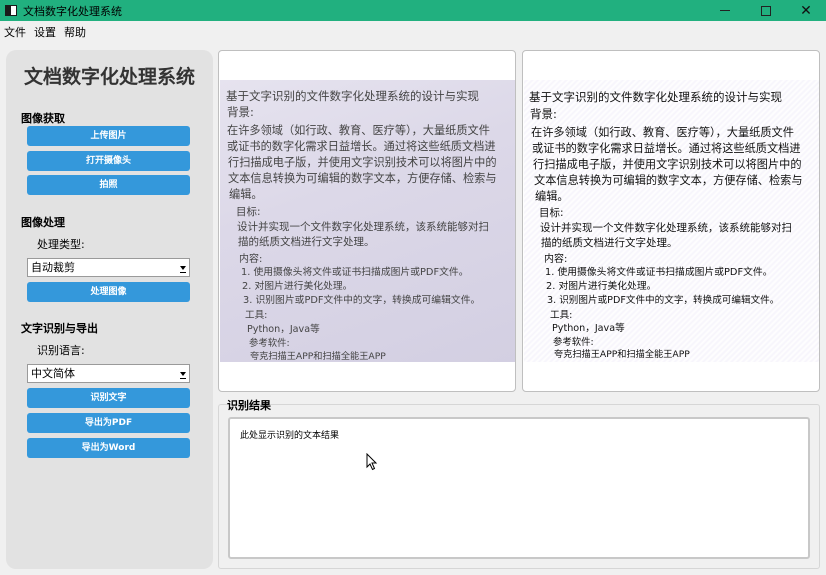 This screenshot has width=826, height=575. I want to click on process-type-label: 处理类型:, so click(61, 244).